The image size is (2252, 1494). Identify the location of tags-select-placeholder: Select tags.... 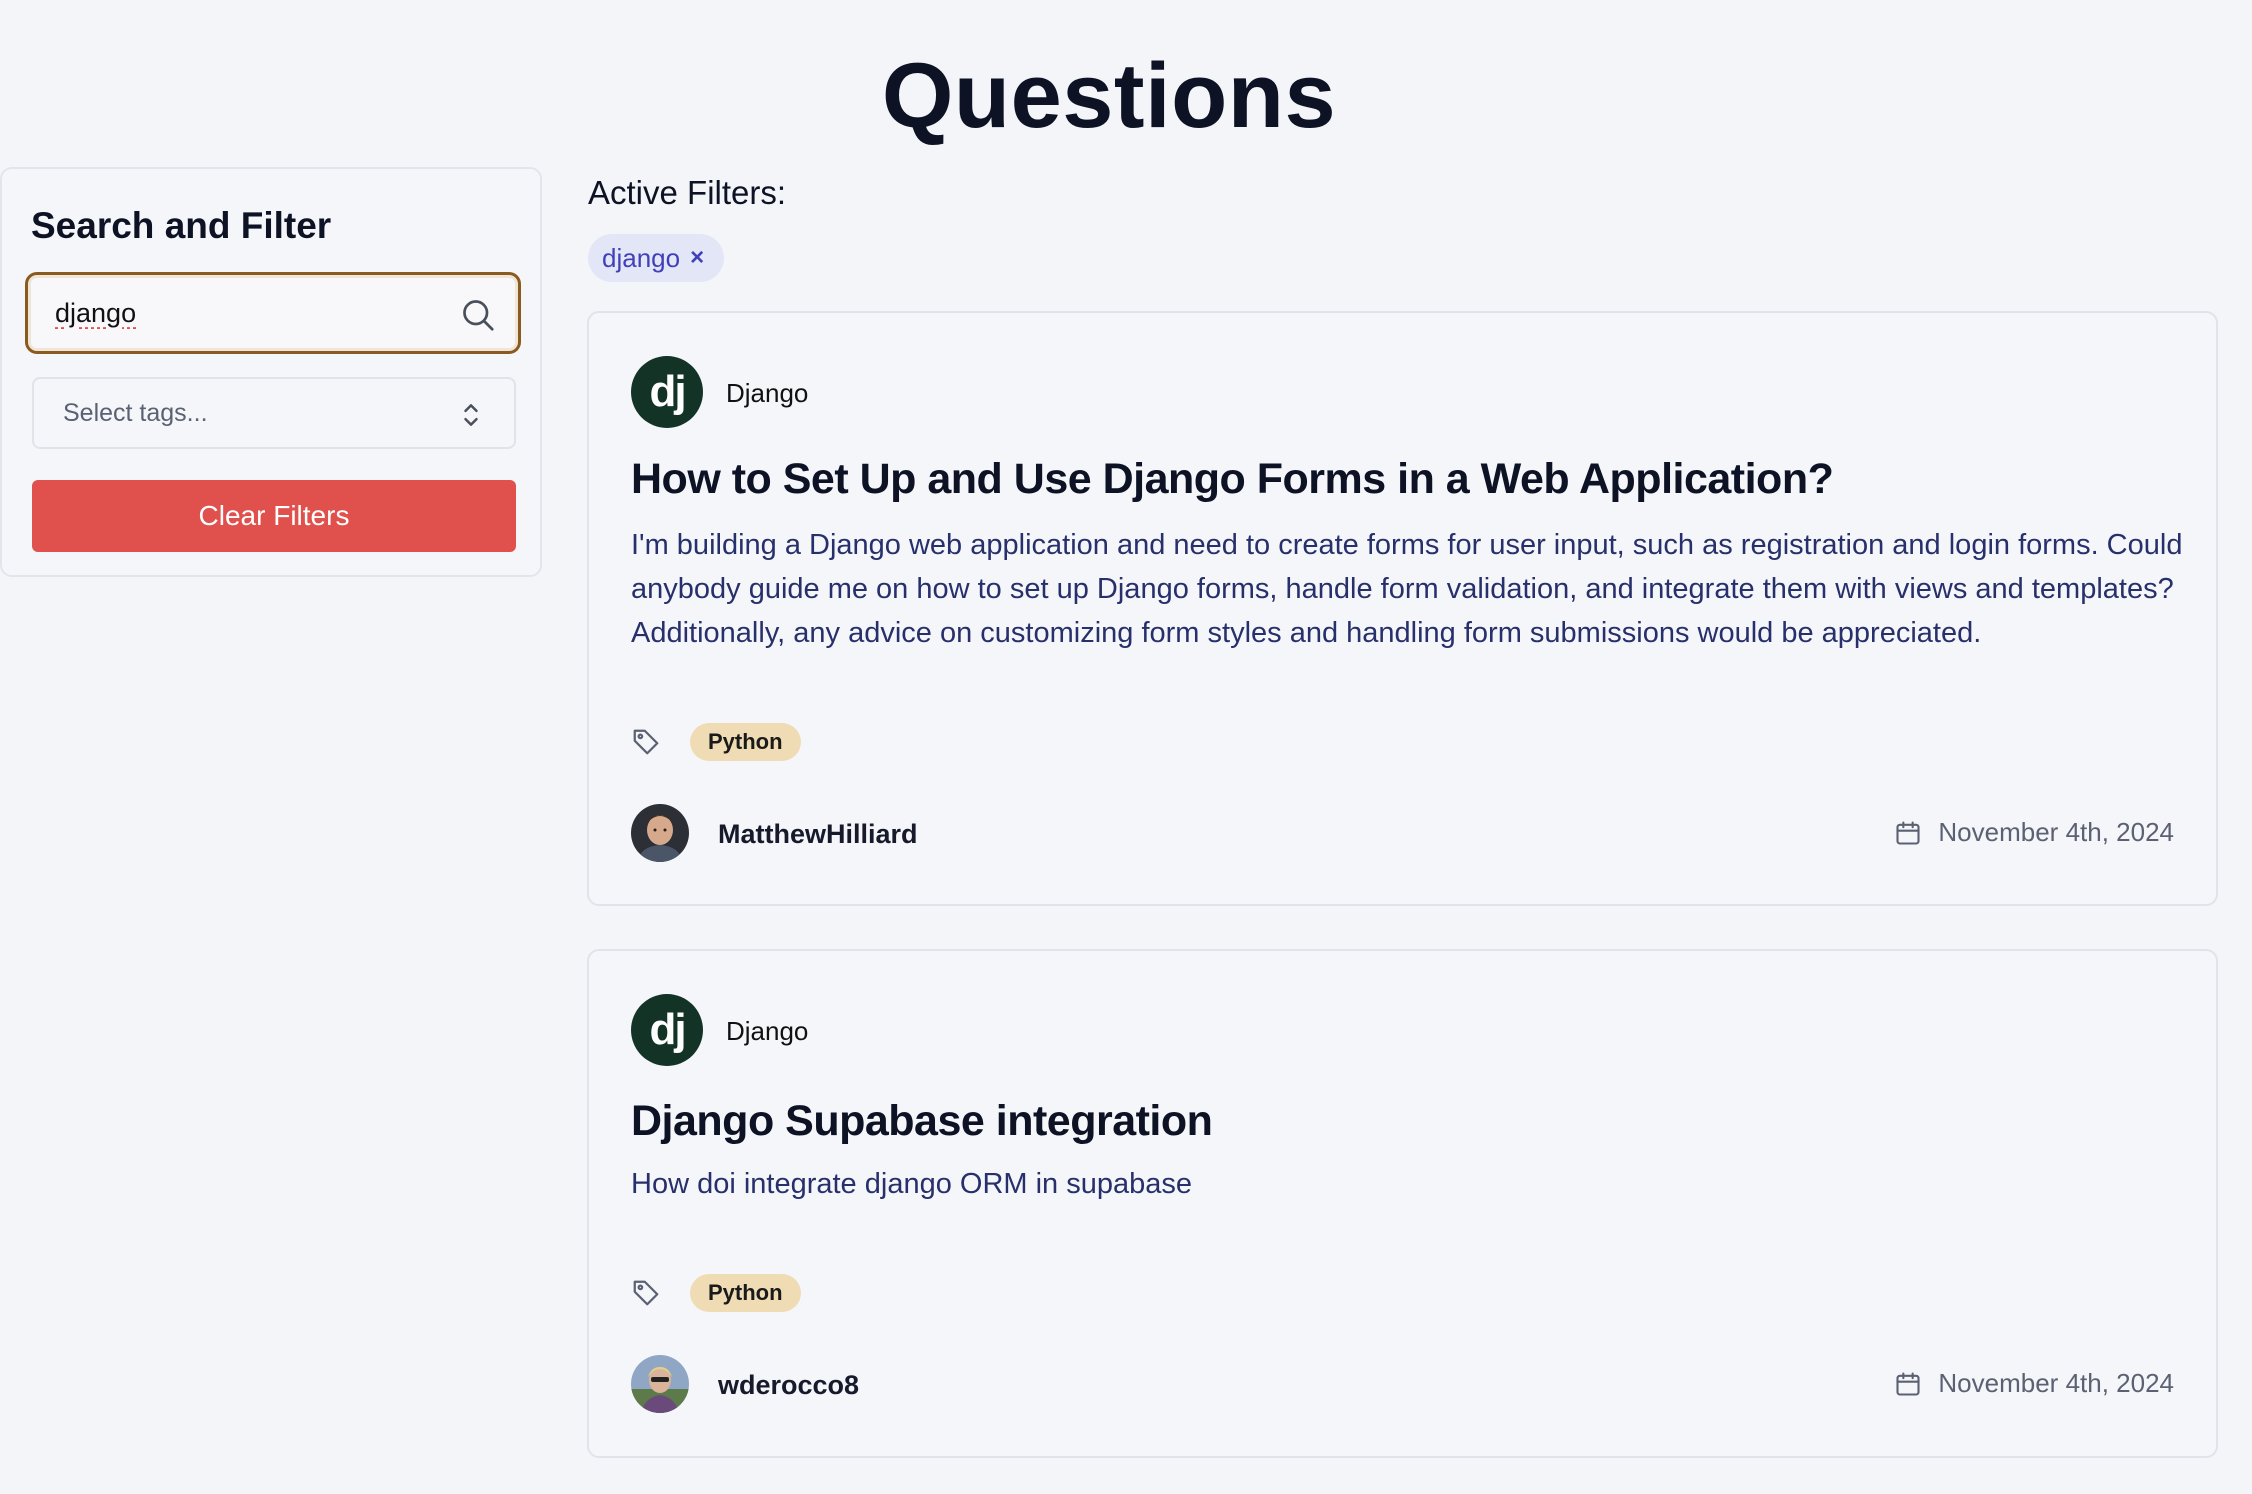
(135, 413).